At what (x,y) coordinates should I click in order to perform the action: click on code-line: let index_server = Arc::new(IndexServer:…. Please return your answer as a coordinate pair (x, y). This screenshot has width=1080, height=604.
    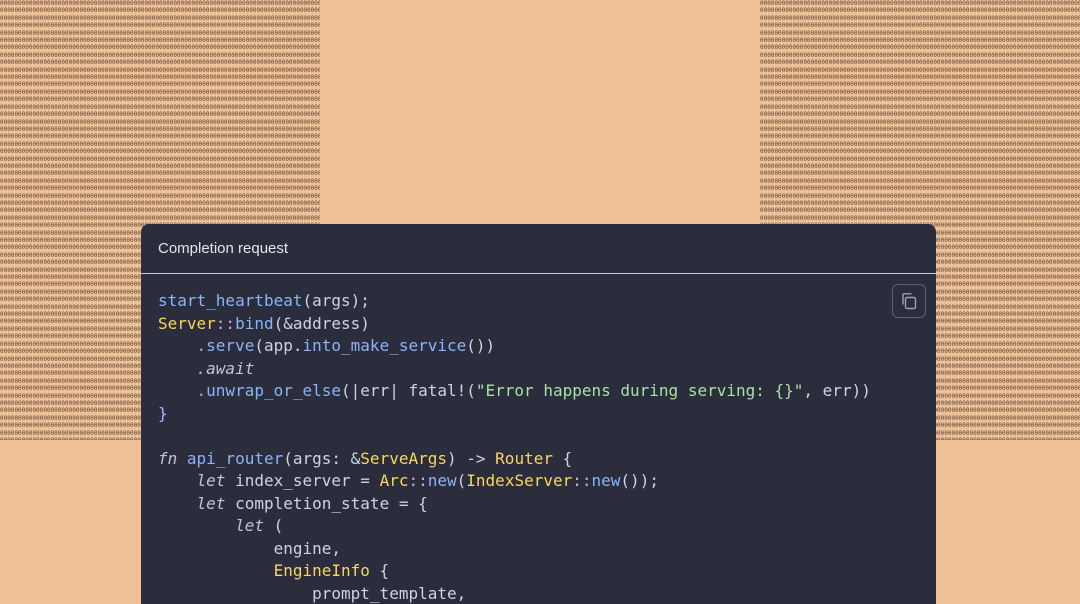
    Looking at the image, I should click on (547, 481).